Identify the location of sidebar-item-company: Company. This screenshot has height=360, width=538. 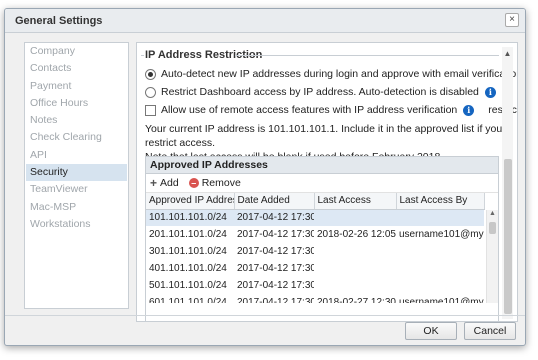
(76, 51).